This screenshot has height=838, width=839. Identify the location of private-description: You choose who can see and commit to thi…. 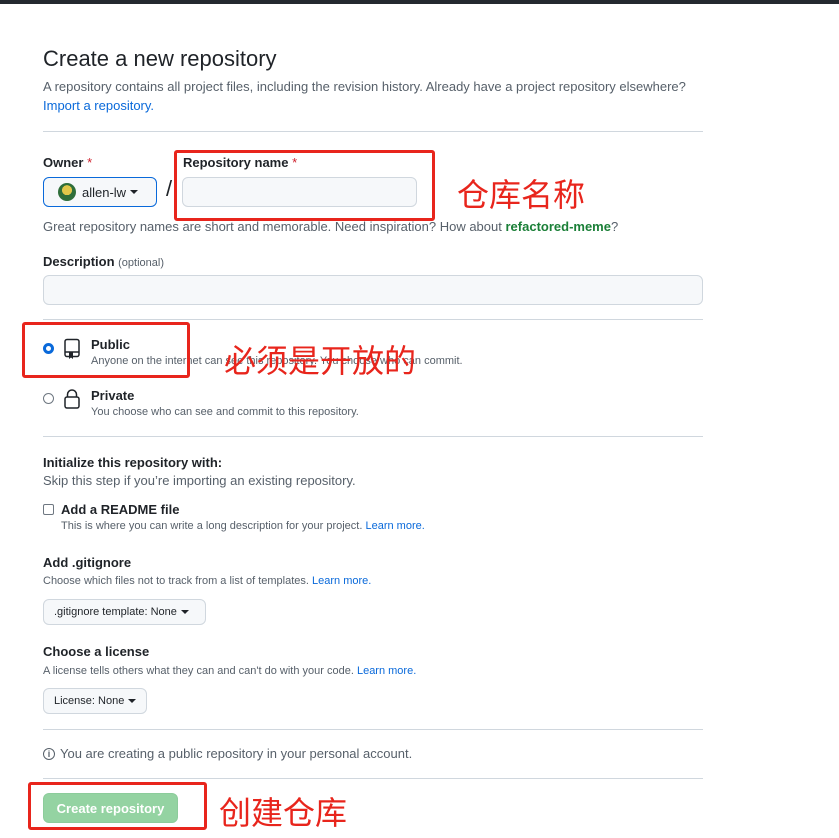
(225, 412).